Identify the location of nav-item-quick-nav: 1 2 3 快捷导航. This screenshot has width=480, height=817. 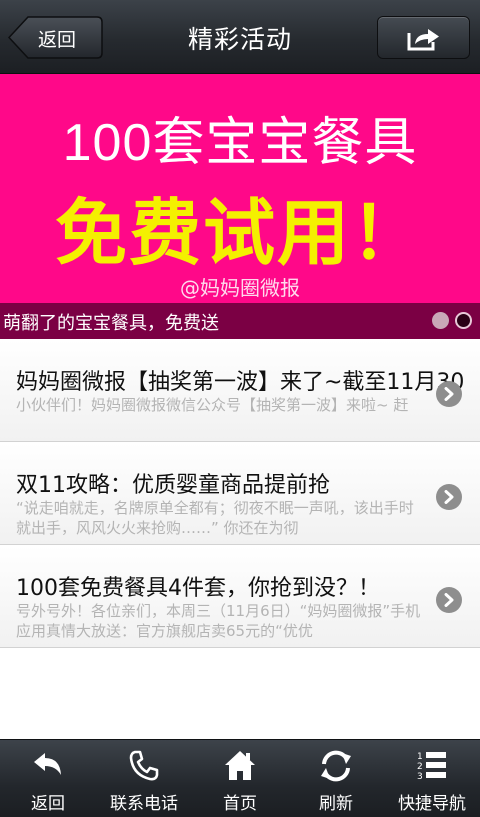
(432, 778).